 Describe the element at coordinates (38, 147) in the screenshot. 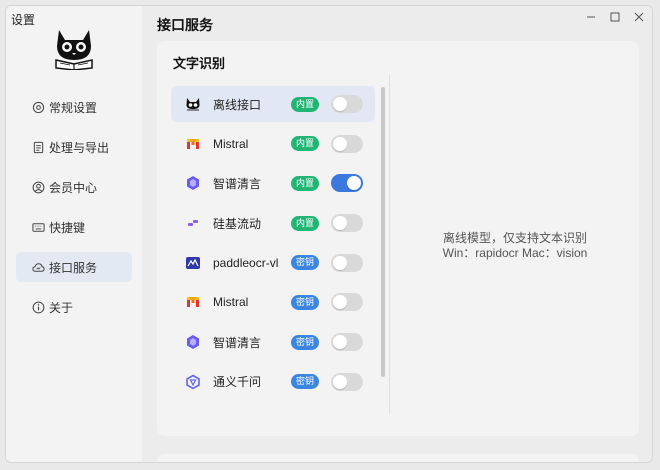

I see `document-icon` at that location.